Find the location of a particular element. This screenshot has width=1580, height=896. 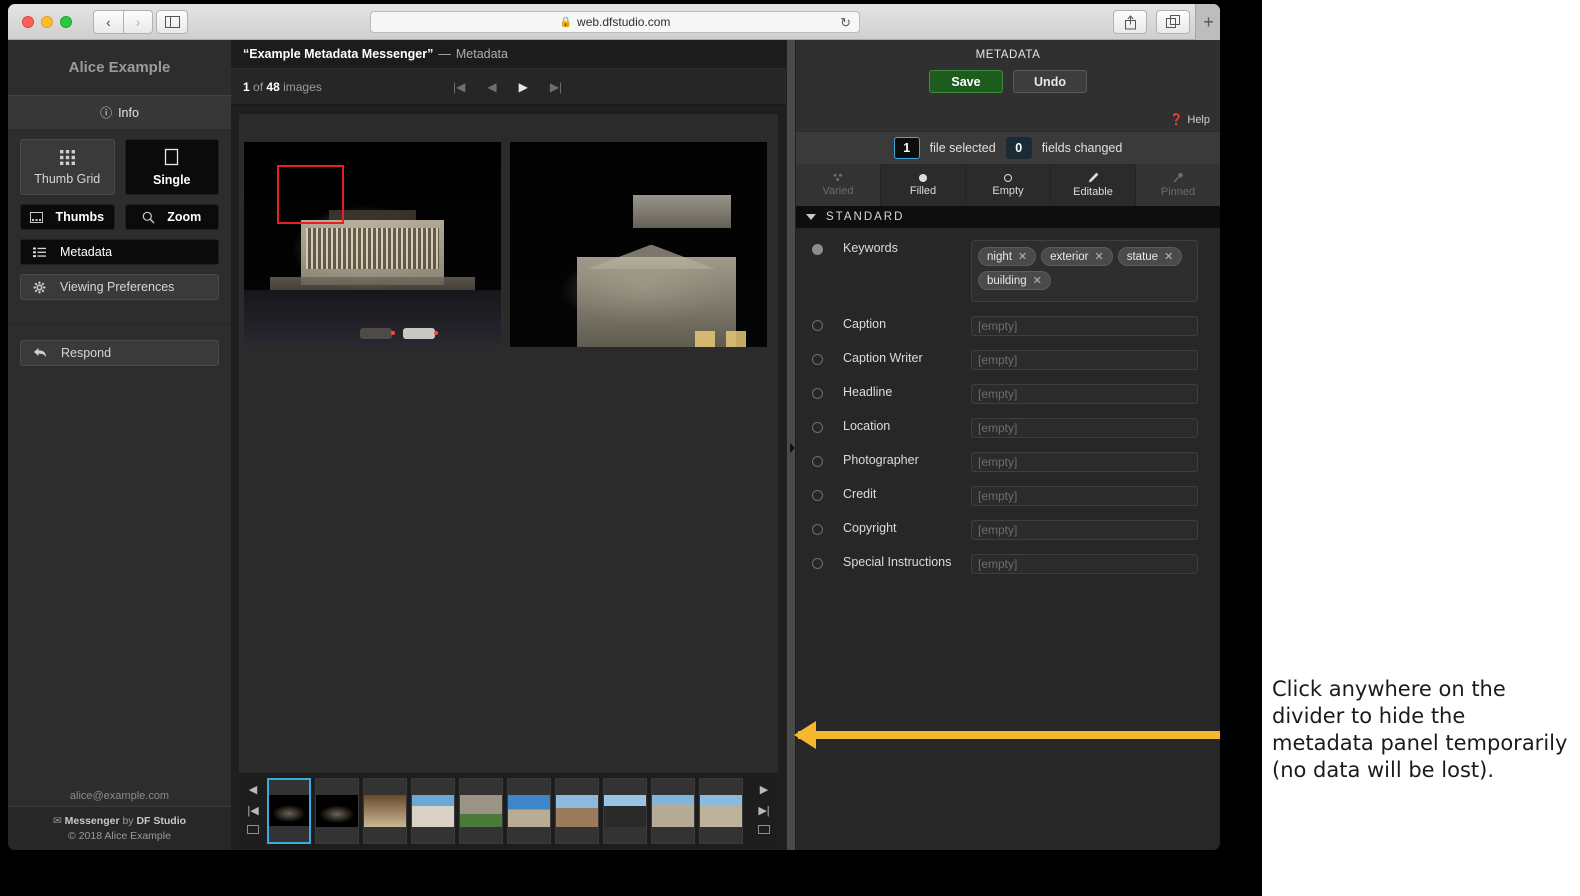

save-button: Save is located at coordinates (966, 81).